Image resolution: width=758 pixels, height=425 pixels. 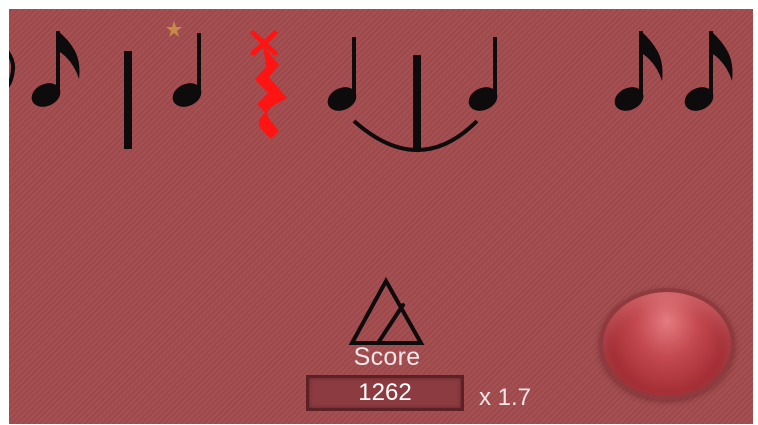 What do you see at coordinates (505, 397) in the screenshot?
I see `score-multiplier: x 1.7` at bounding box center [505, 397].